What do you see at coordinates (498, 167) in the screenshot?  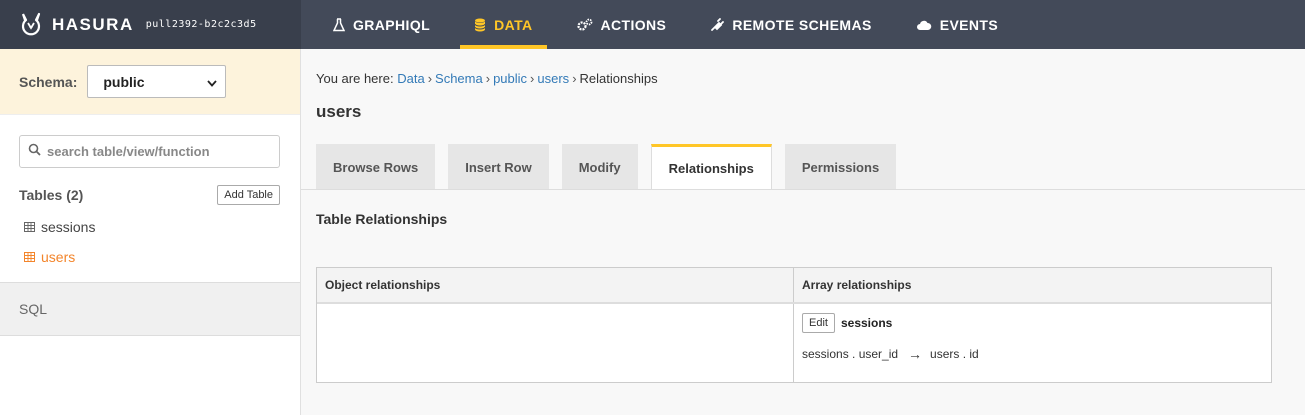 I see `tab-insert-row: Insert Row` at bounding box center [498, 167].